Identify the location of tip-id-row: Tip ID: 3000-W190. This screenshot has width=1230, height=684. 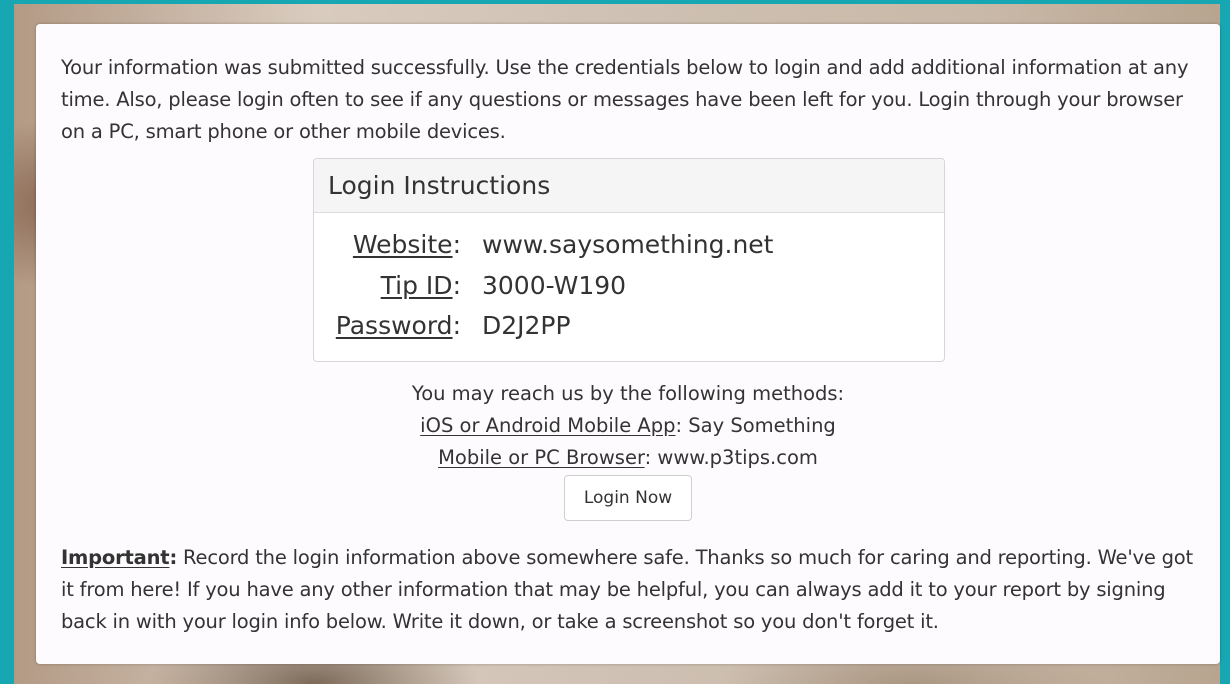
(629, 288).